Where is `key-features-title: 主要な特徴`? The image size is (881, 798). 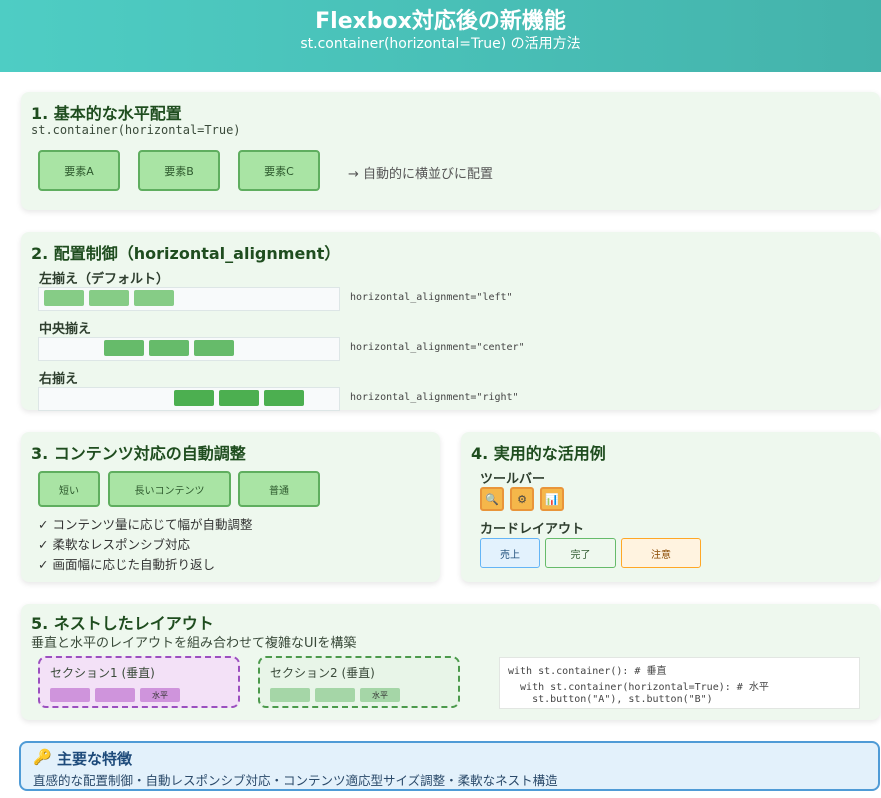
key-features-title: 主要な特徴 is located at coordinates (95, 759).